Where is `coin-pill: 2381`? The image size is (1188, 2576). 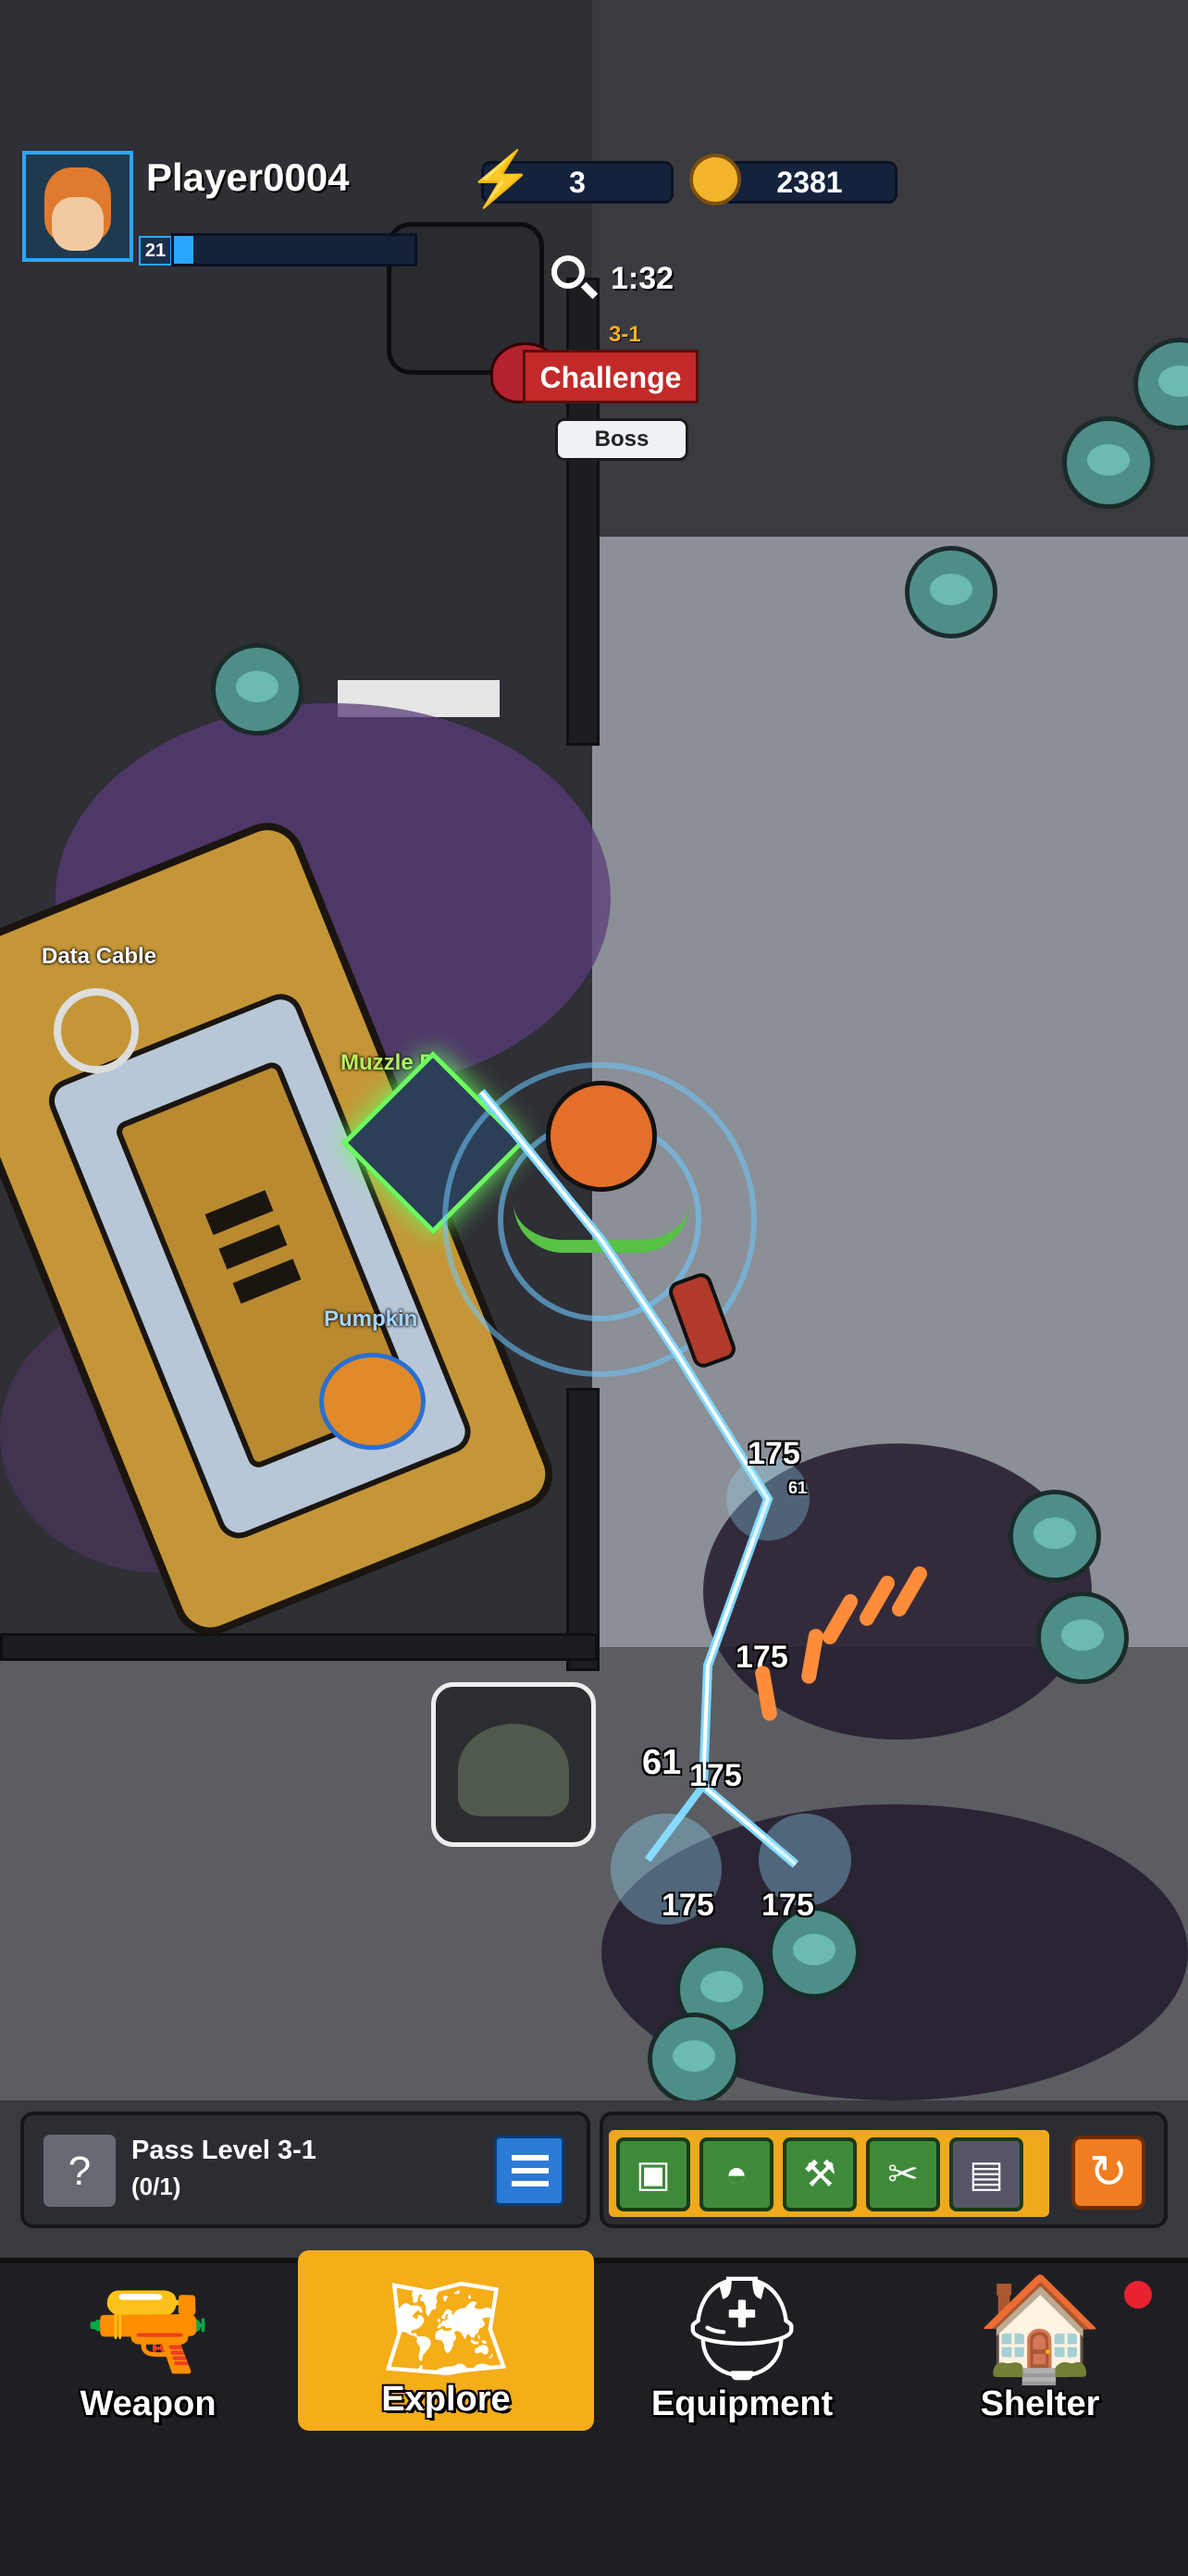 coin-pill: 2381 is located at coordinates (809, 182).